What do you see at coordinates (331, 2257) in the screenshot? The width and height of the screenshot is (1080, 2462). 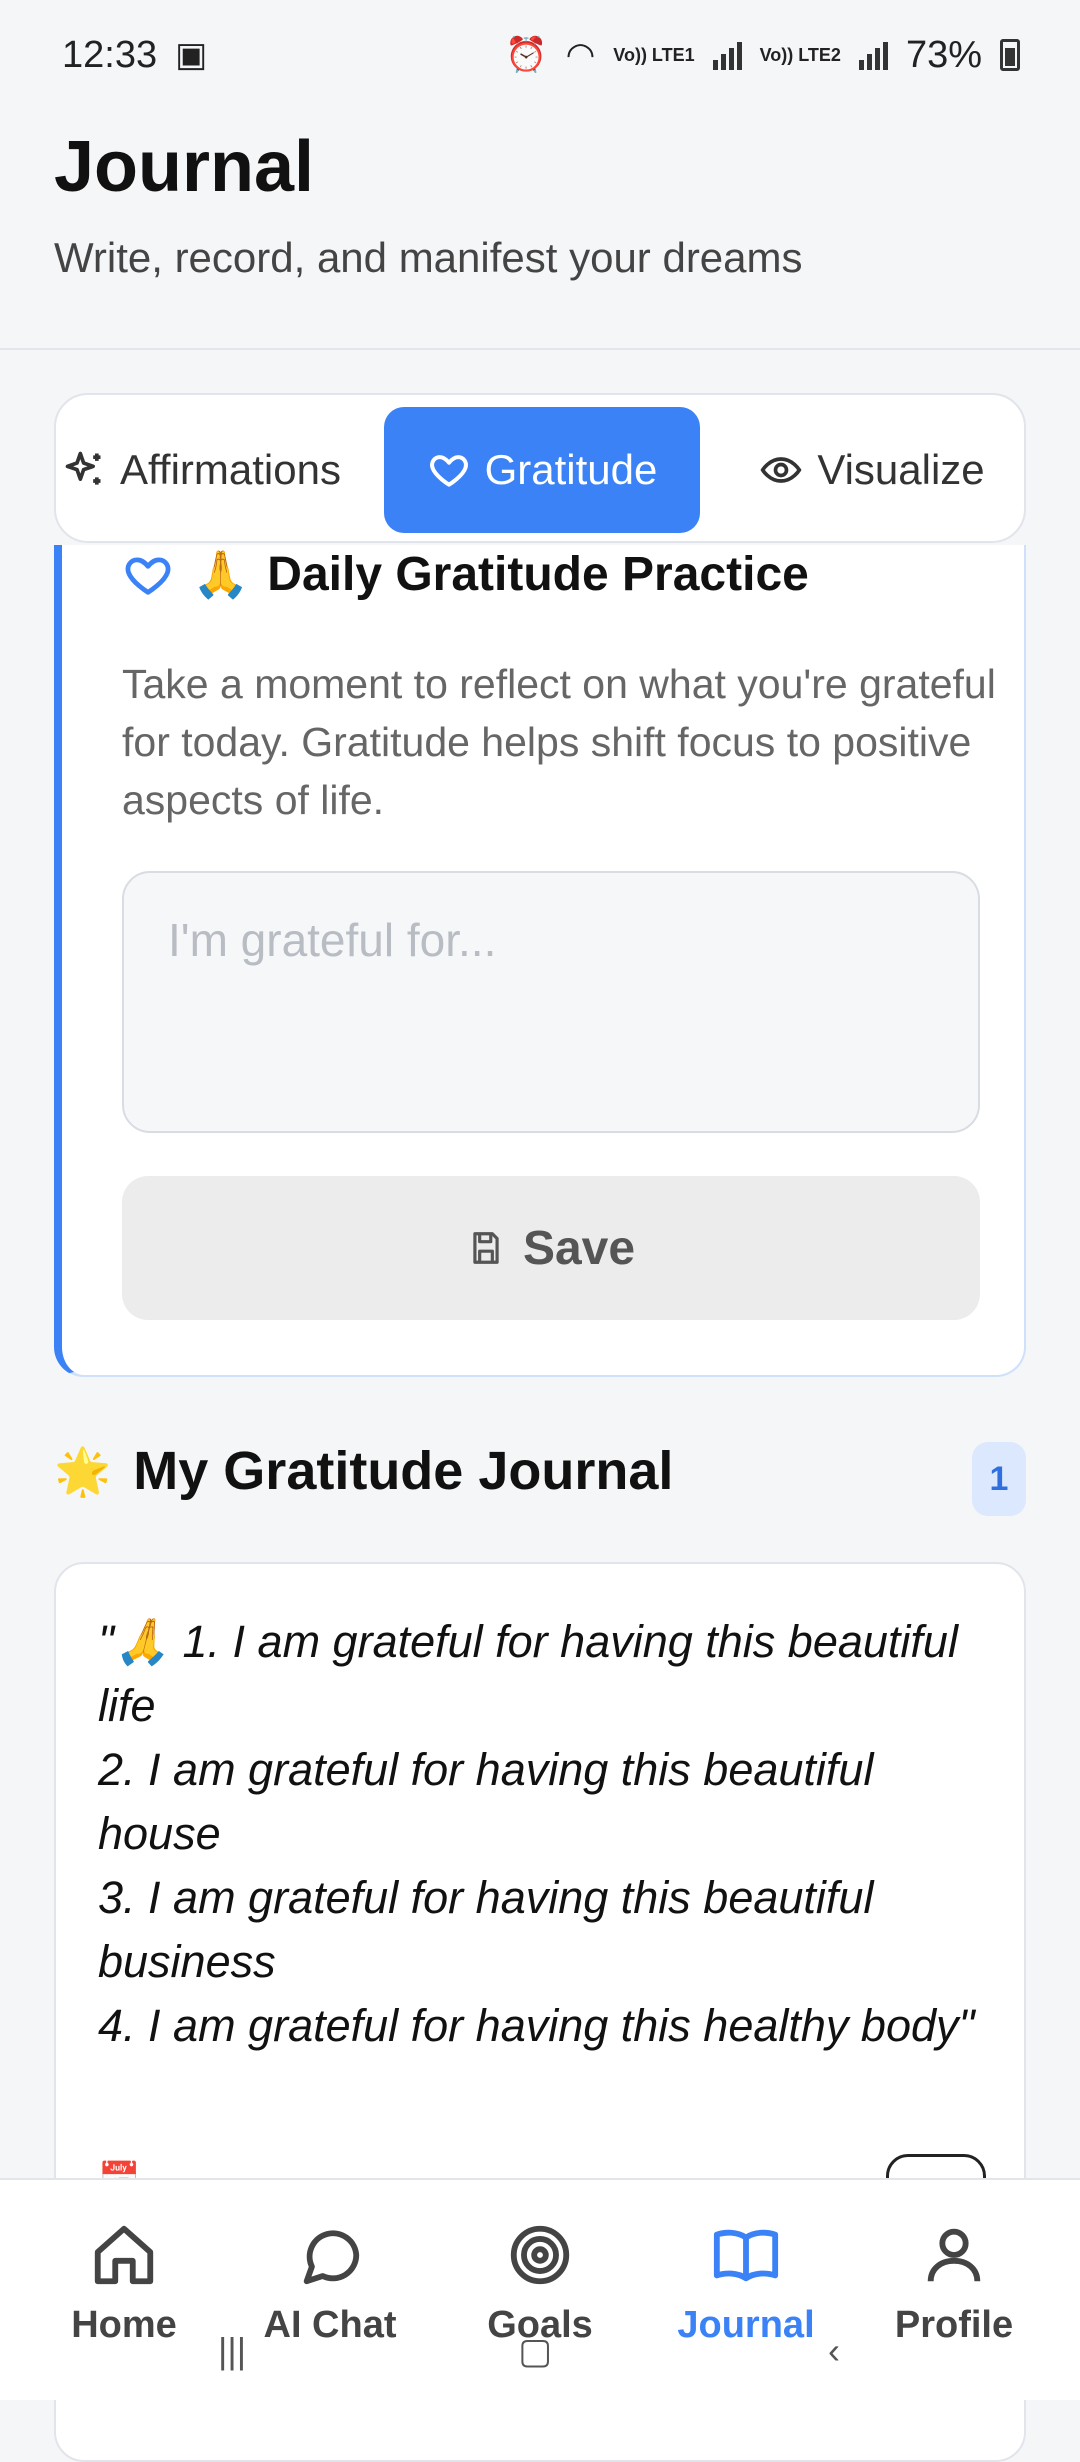 I see `chat-bubble-icon` at bounding box center [331, 2257].